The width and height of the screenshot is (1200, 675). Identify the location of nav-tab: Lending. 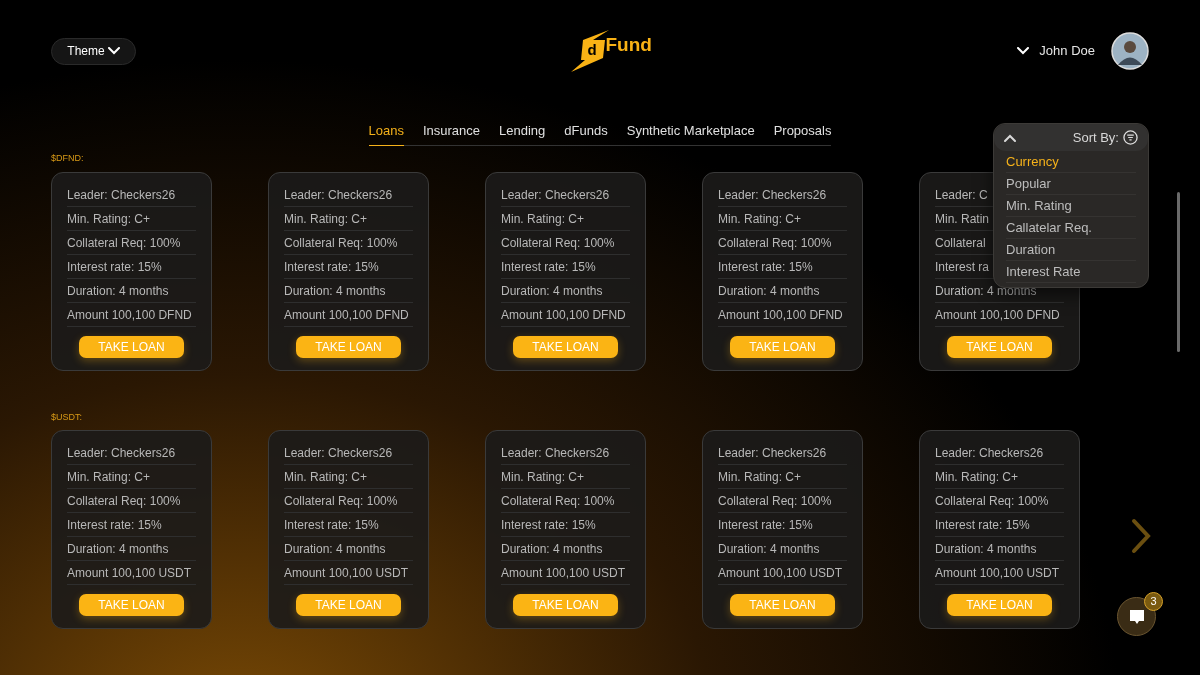
(522, 133).